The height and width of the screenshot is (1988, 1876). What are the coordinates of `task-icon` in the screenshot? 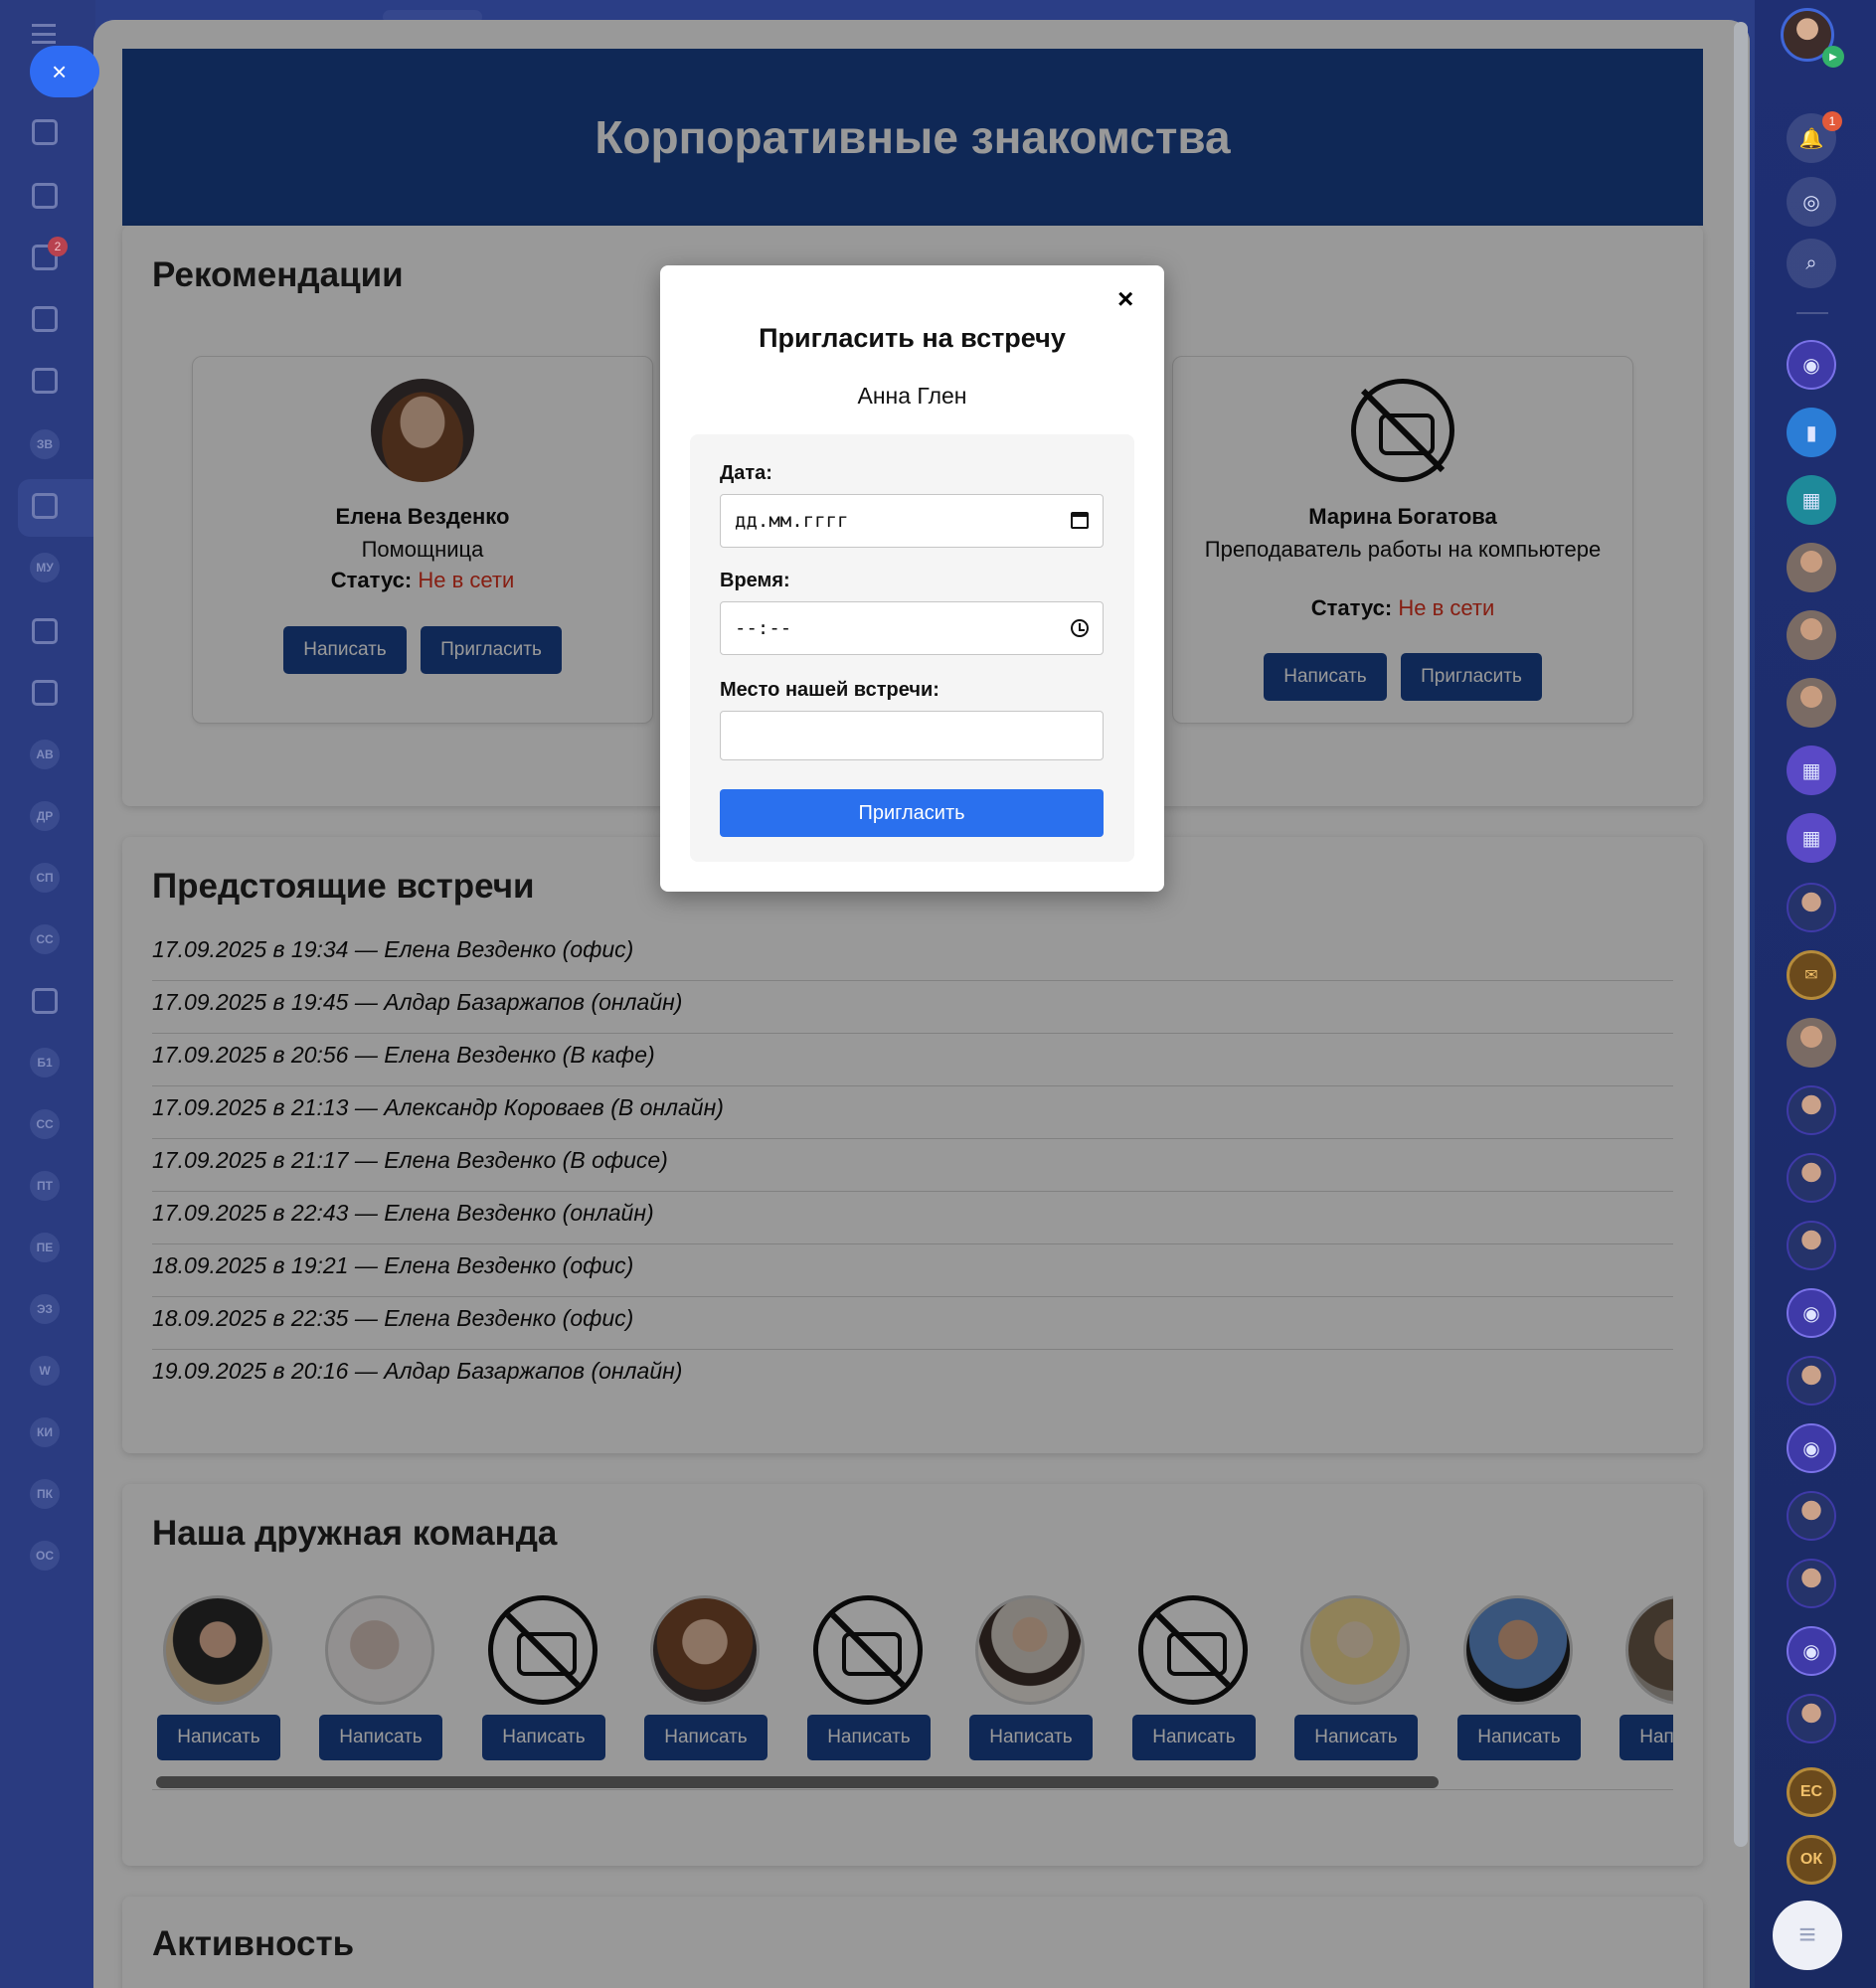 It's located at (45, 196).